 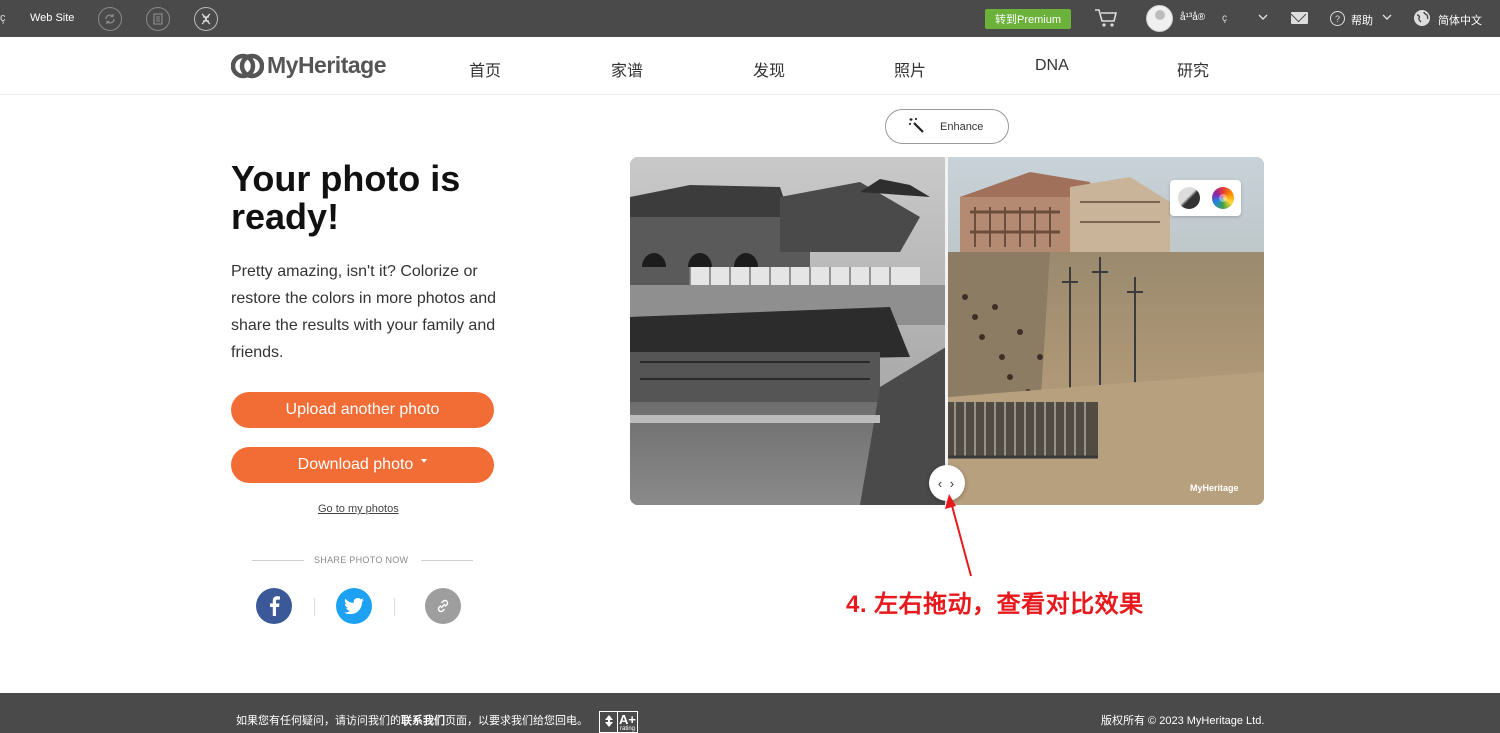 I want to click on avatar, so click(x=1159, y=18).